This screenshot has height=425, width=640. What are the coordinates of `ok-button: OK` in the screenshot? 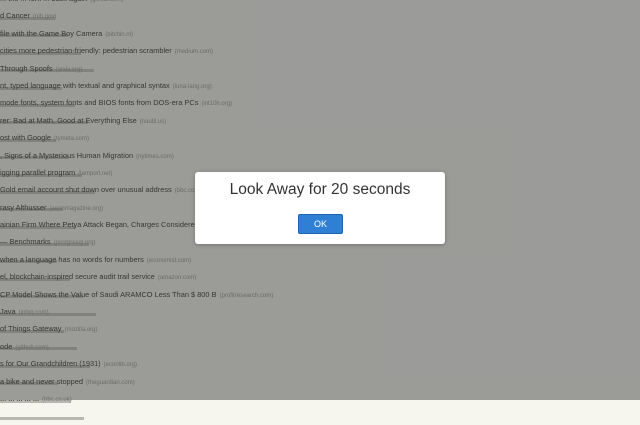 It's located at (320, 224).